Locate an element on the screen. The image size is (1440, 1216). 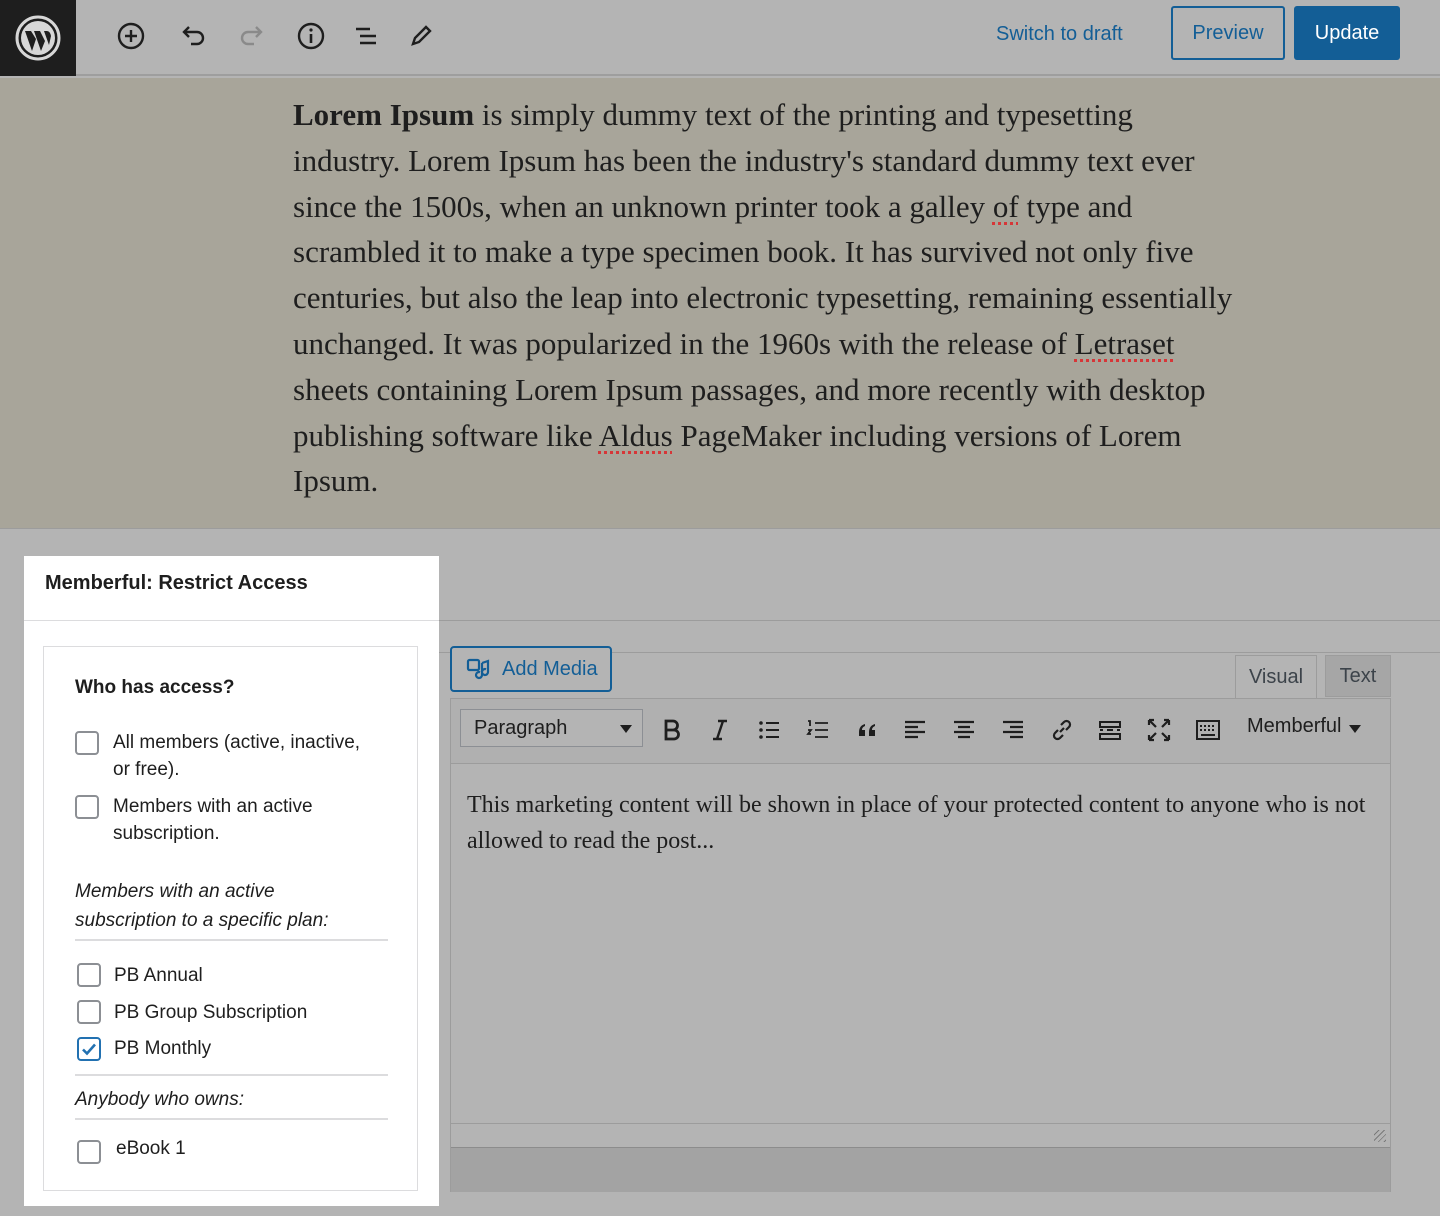
align-center-icon is located at coordinates (964, 730).